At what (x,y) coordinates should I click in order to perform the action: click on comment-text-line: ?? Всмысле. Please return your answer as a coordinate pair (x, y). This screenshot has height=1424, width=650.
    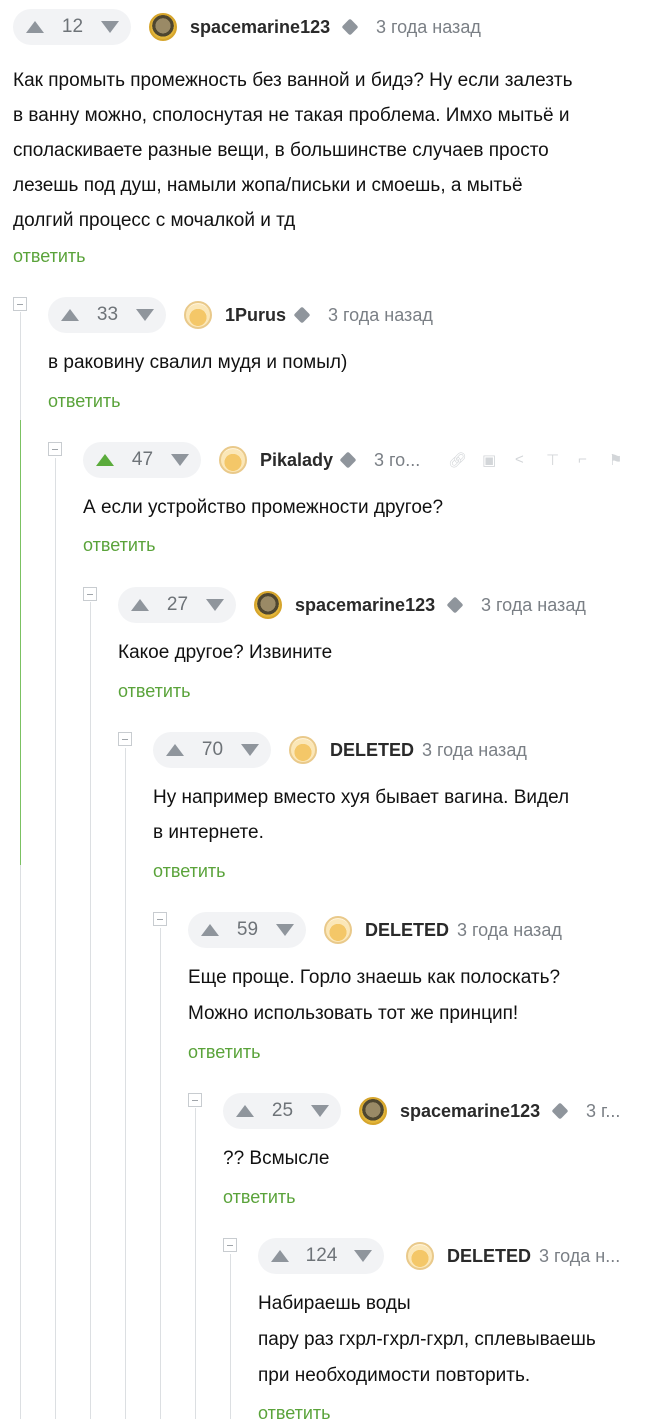
    Looking at the image, I should click on (276, 1158).